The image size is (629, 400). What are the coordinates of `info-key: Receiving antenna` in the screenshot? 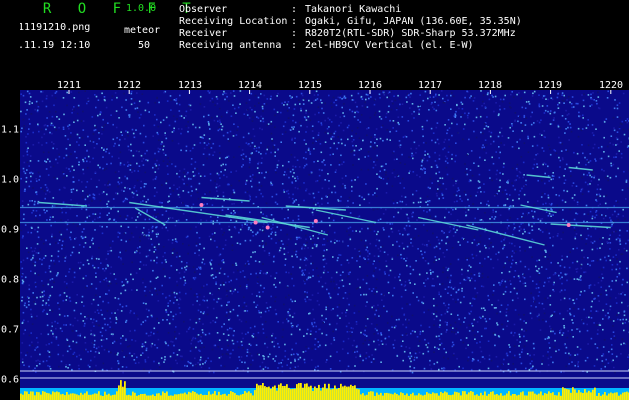 It's located at (230, 45).